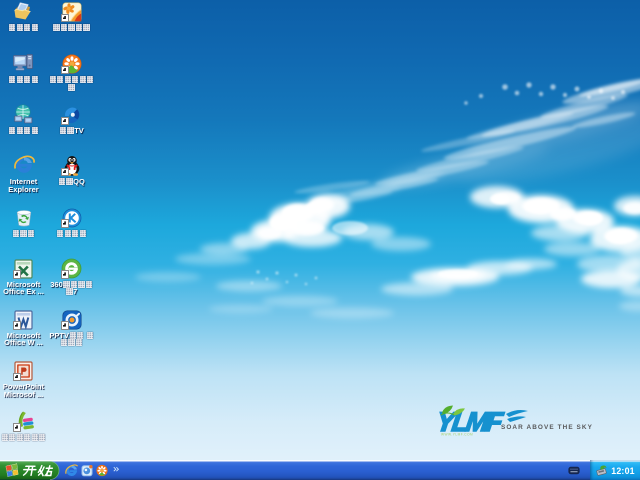  Describe the element at coordinates (547, 427) in the screenshot. I see `svg-text: SOAR ABOVE THE SKY` at that location.